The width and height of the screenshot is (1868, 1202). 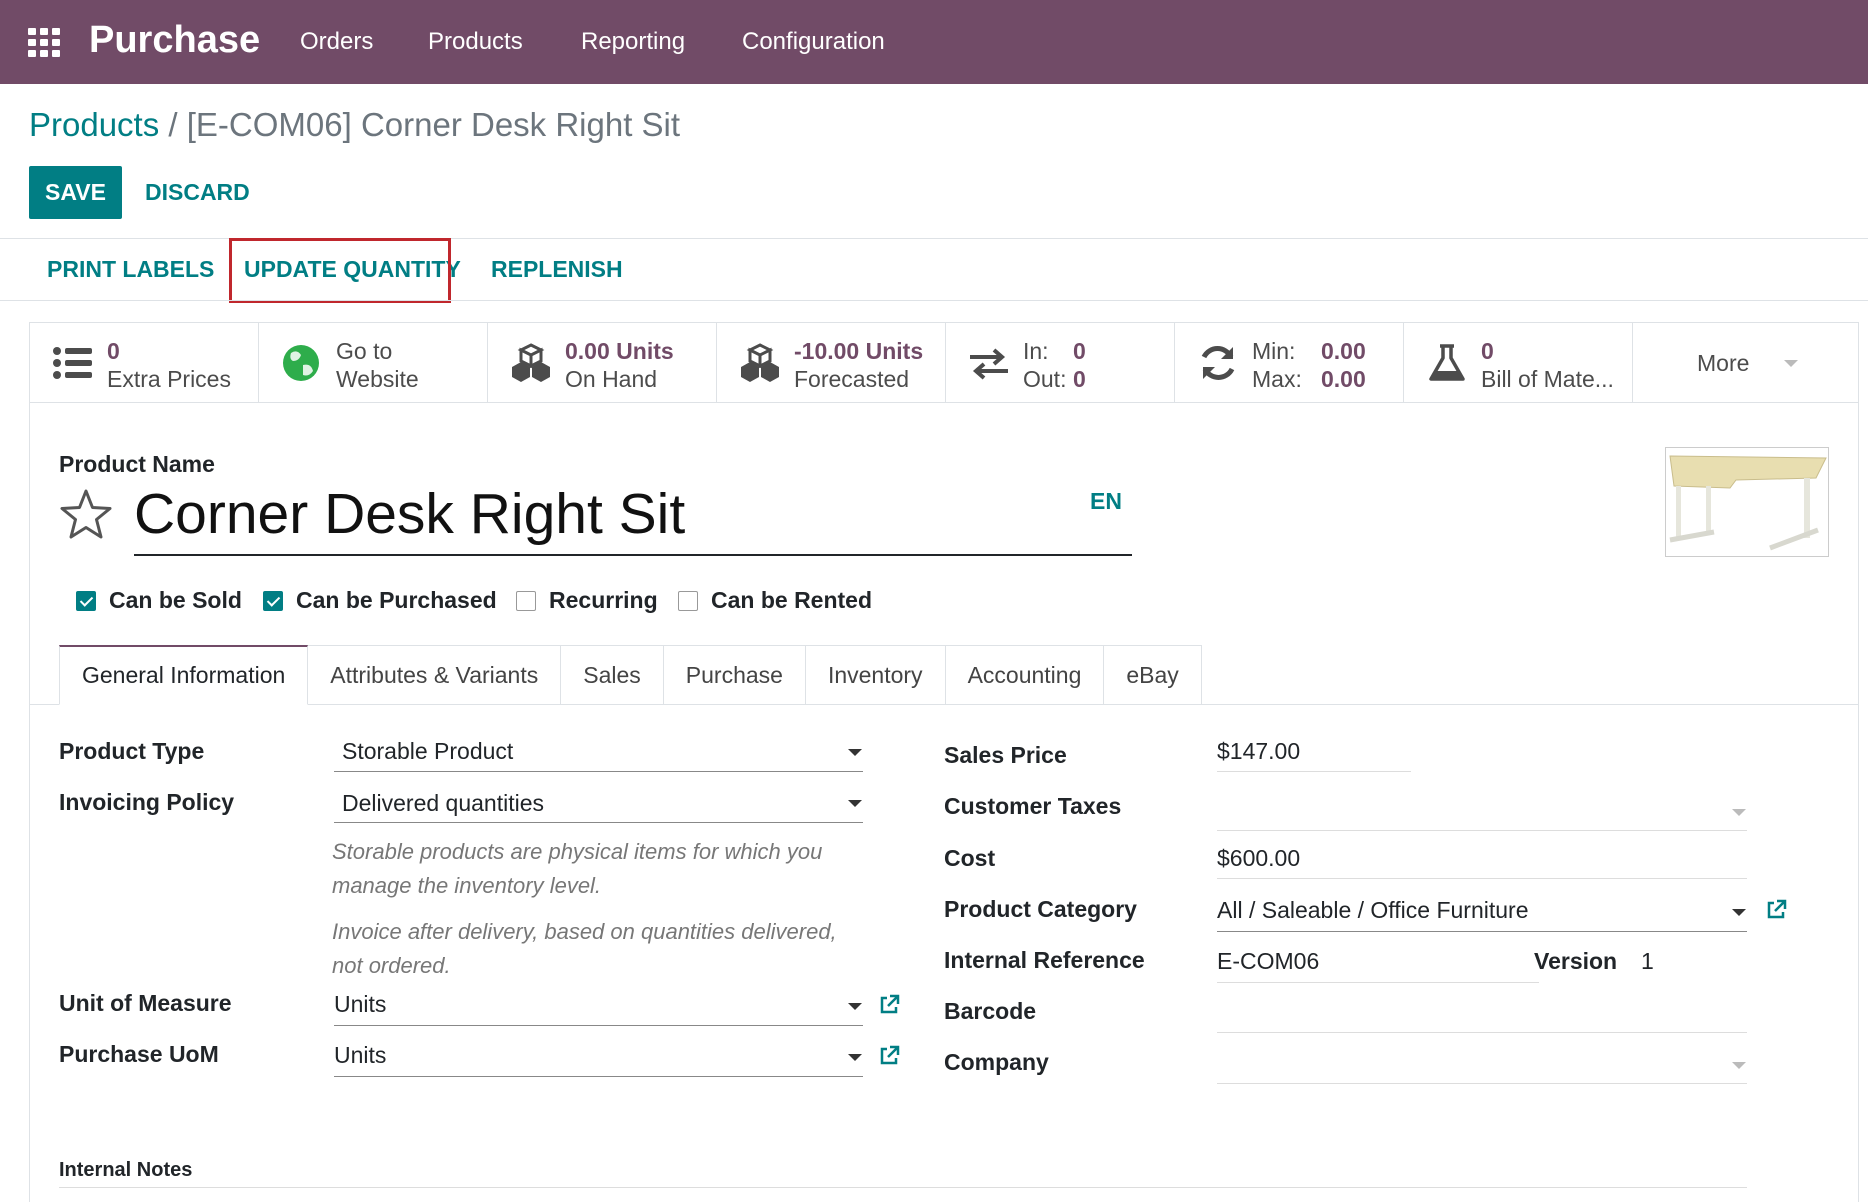 I want to click on breadcrumb-products-link: Products, so click(x=94, y=124).